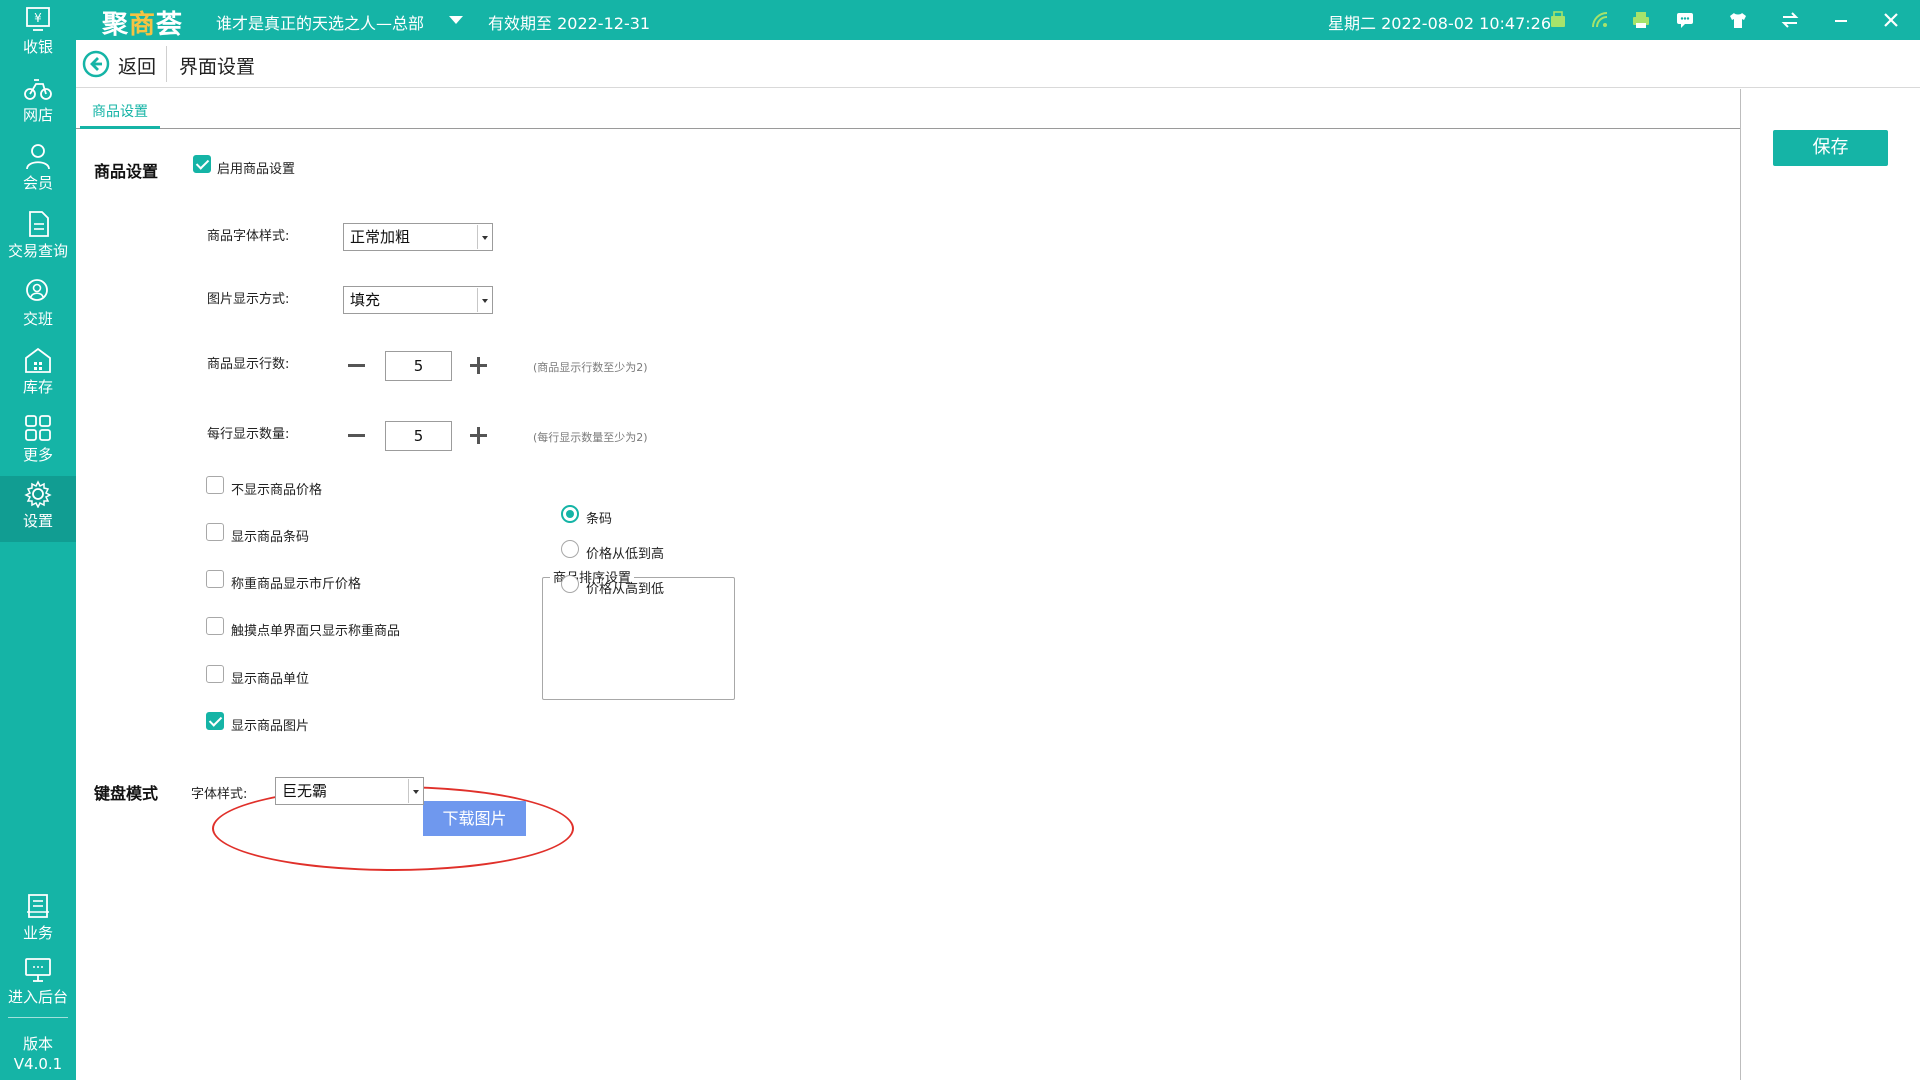  I want to click on document-icon, so click(39, 224).